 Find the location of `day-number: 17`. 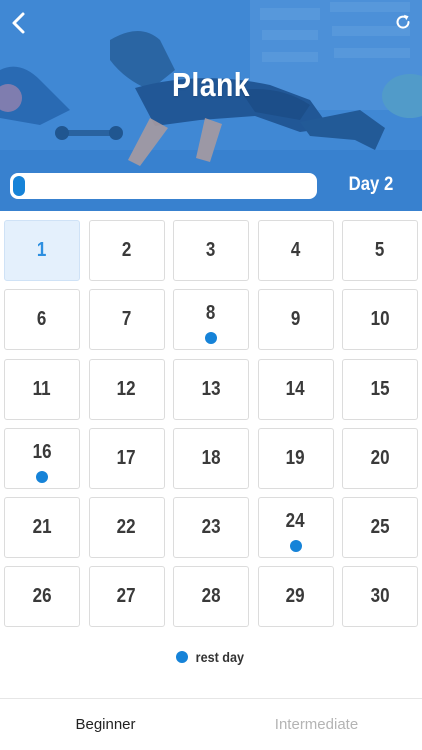

day-number: 17 is located at coordinates (126, 457).